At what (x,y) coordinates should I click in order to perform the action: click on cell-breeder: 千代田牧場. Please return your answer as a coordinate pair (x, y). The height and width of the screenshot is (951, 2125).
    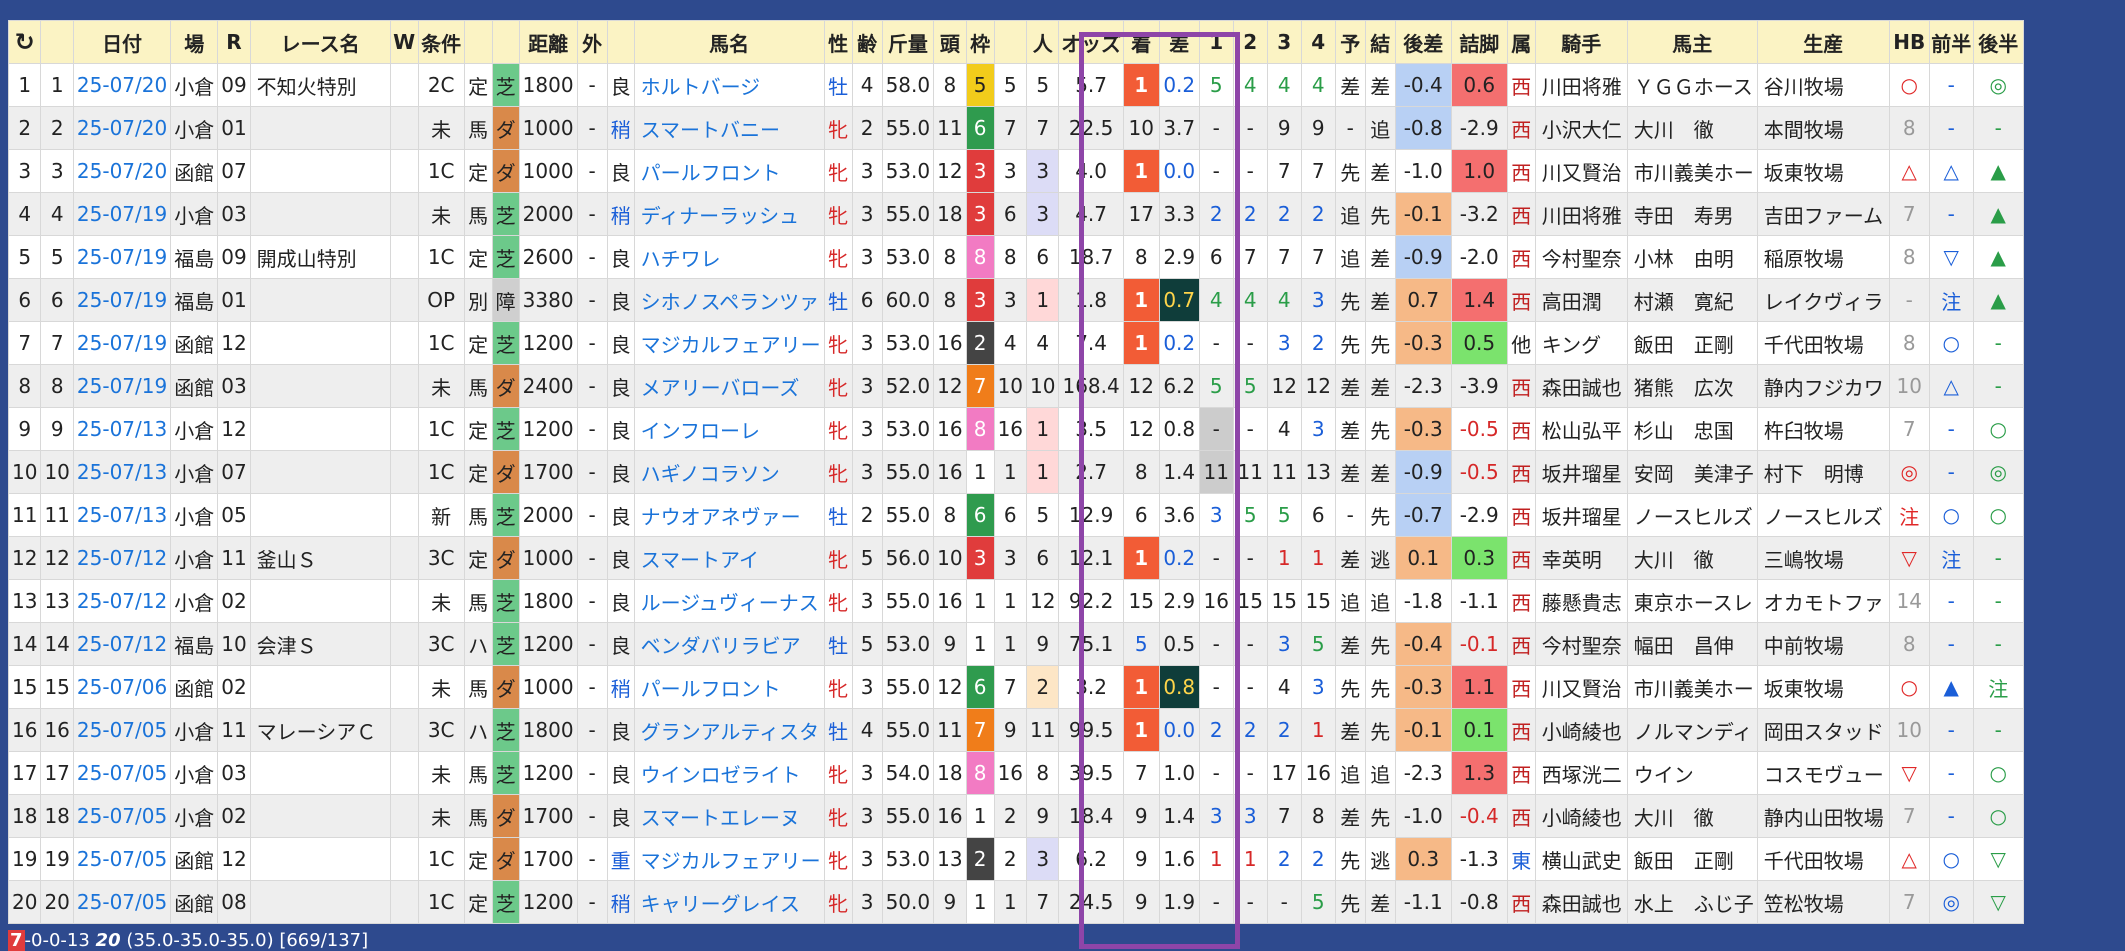
    Looking at the image, I should click on (1823, 859).